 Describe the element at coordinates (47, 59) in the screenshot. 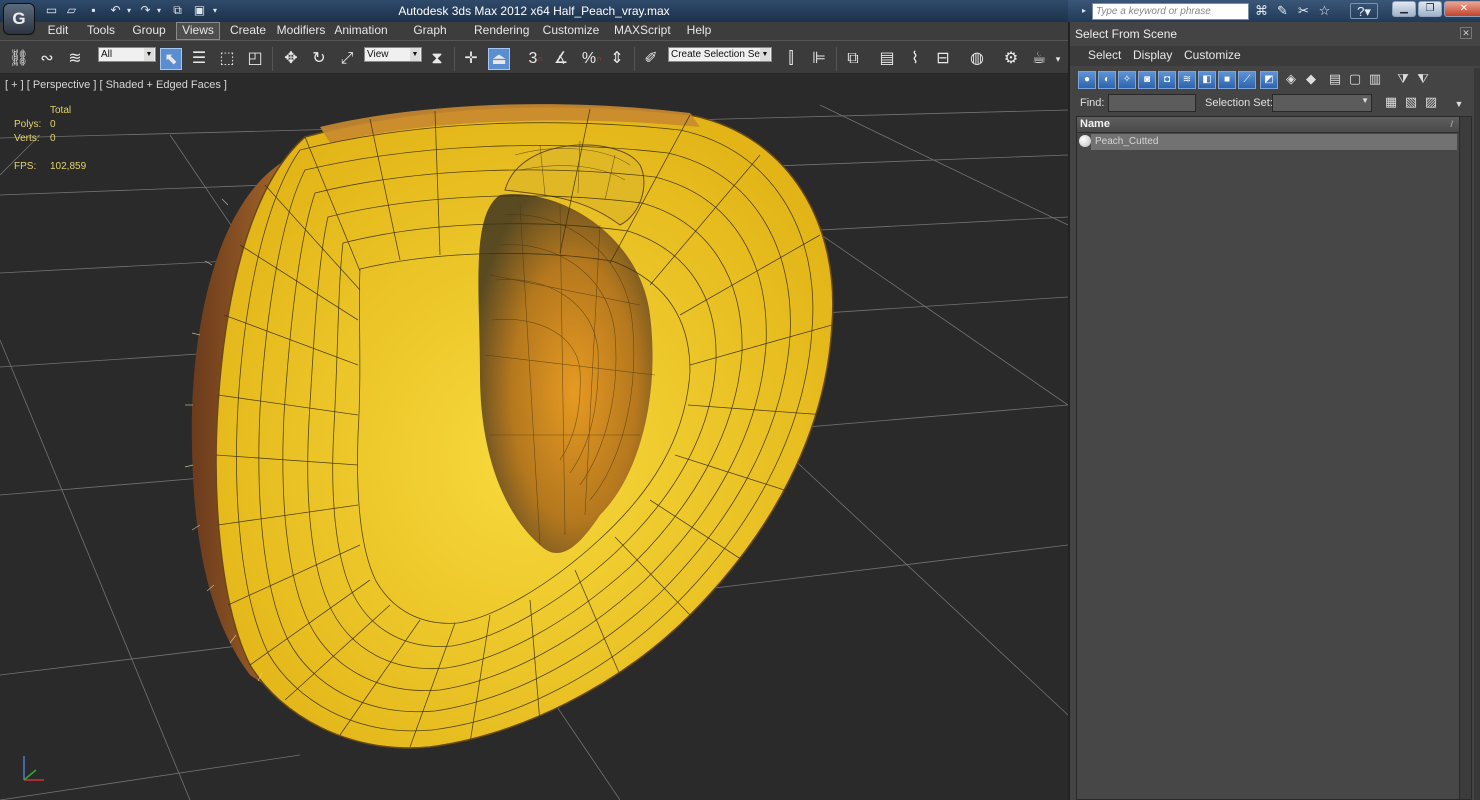

I see `unlink-selection-icon: ∾` at that location.